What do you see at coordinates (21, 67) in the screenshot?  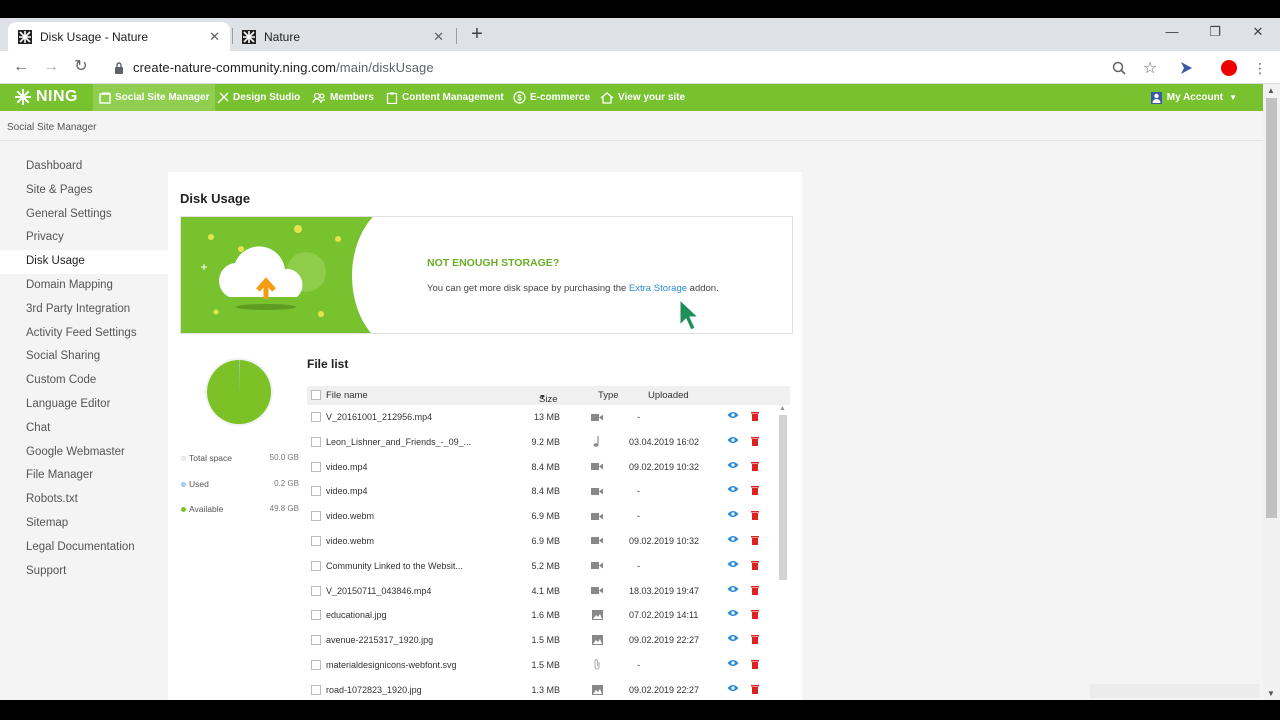 I see `back-icon: ←` at bounding box center [21, 67].